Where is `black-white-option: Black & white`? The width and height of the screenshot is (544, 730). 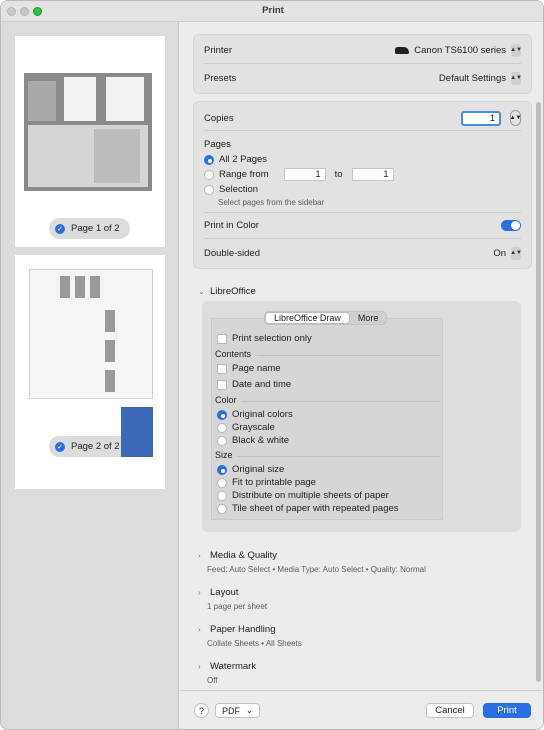 black-white-option: Black & white is located at coordinates (253, 440).